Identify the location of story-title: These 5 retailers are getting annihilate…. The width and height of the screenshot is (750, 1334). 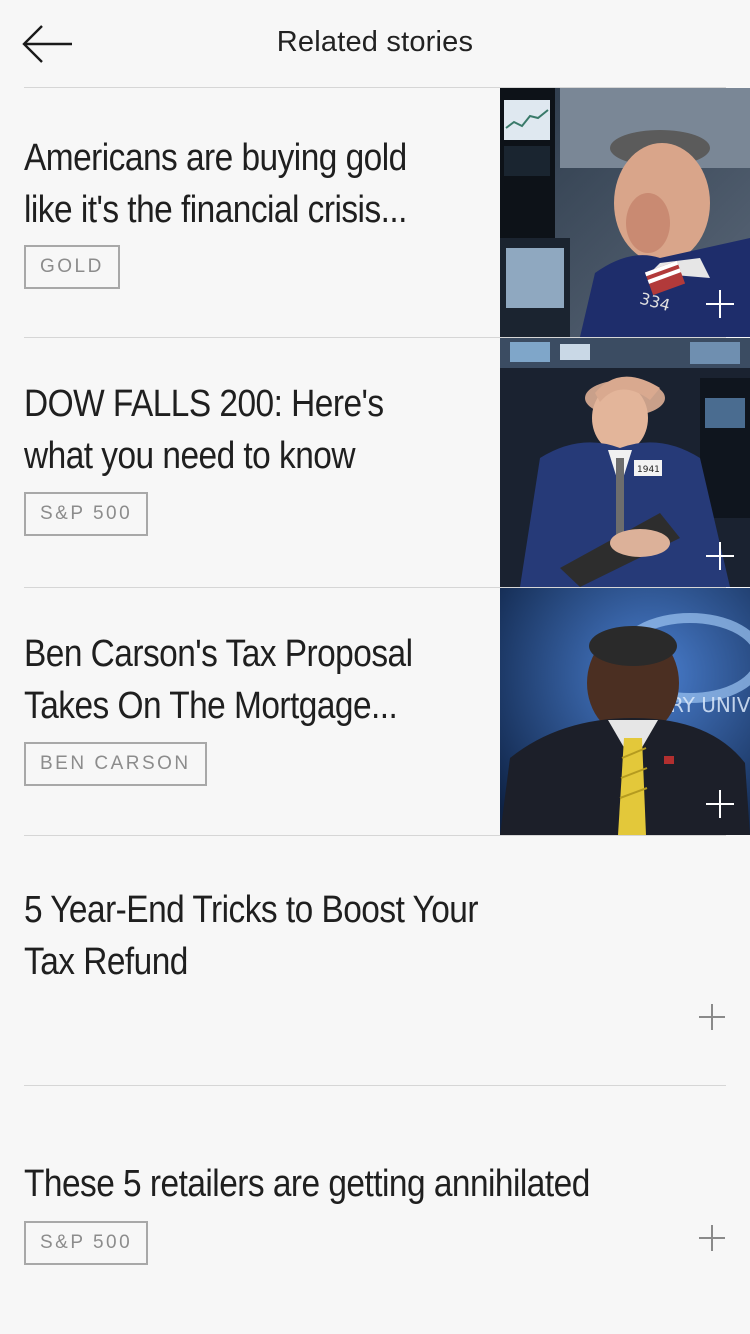
(307, 1184).